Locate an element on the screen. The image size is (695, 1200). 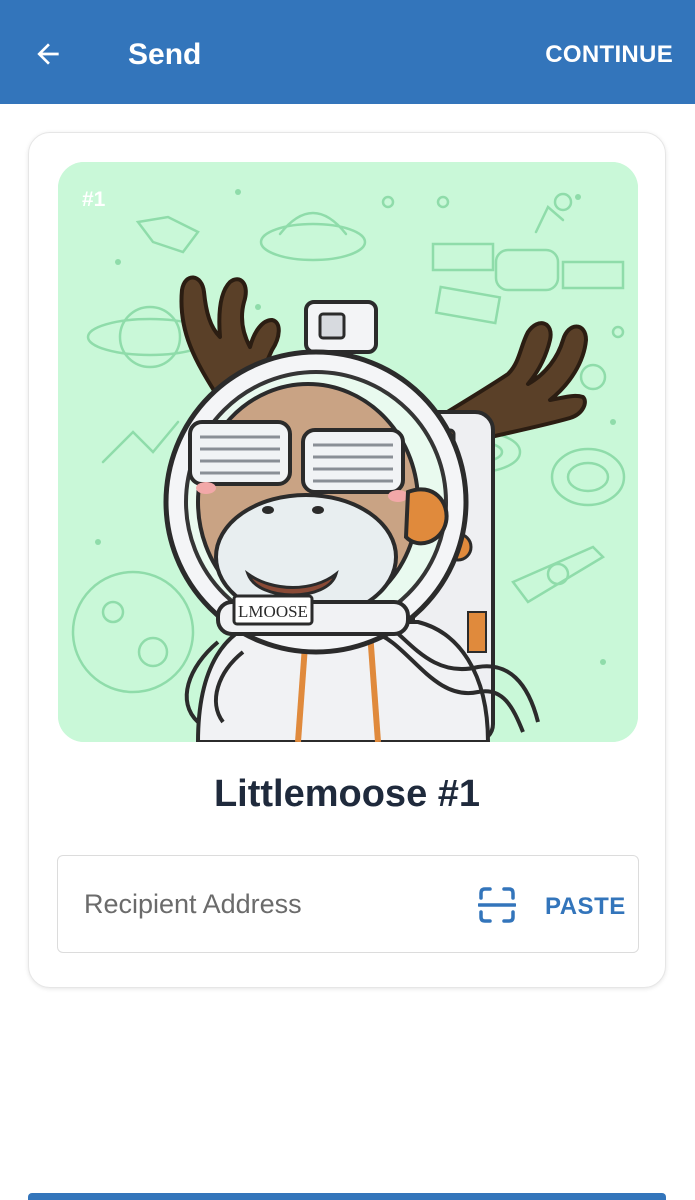
back-button is located at coordinates (48, 54).